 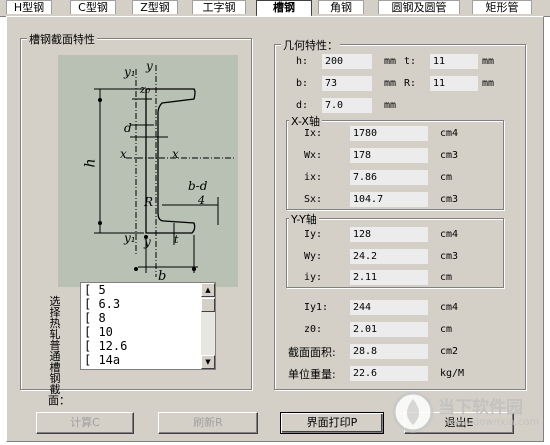 I want to click on area-label: 截面面积:, so click(x=312, y=352).